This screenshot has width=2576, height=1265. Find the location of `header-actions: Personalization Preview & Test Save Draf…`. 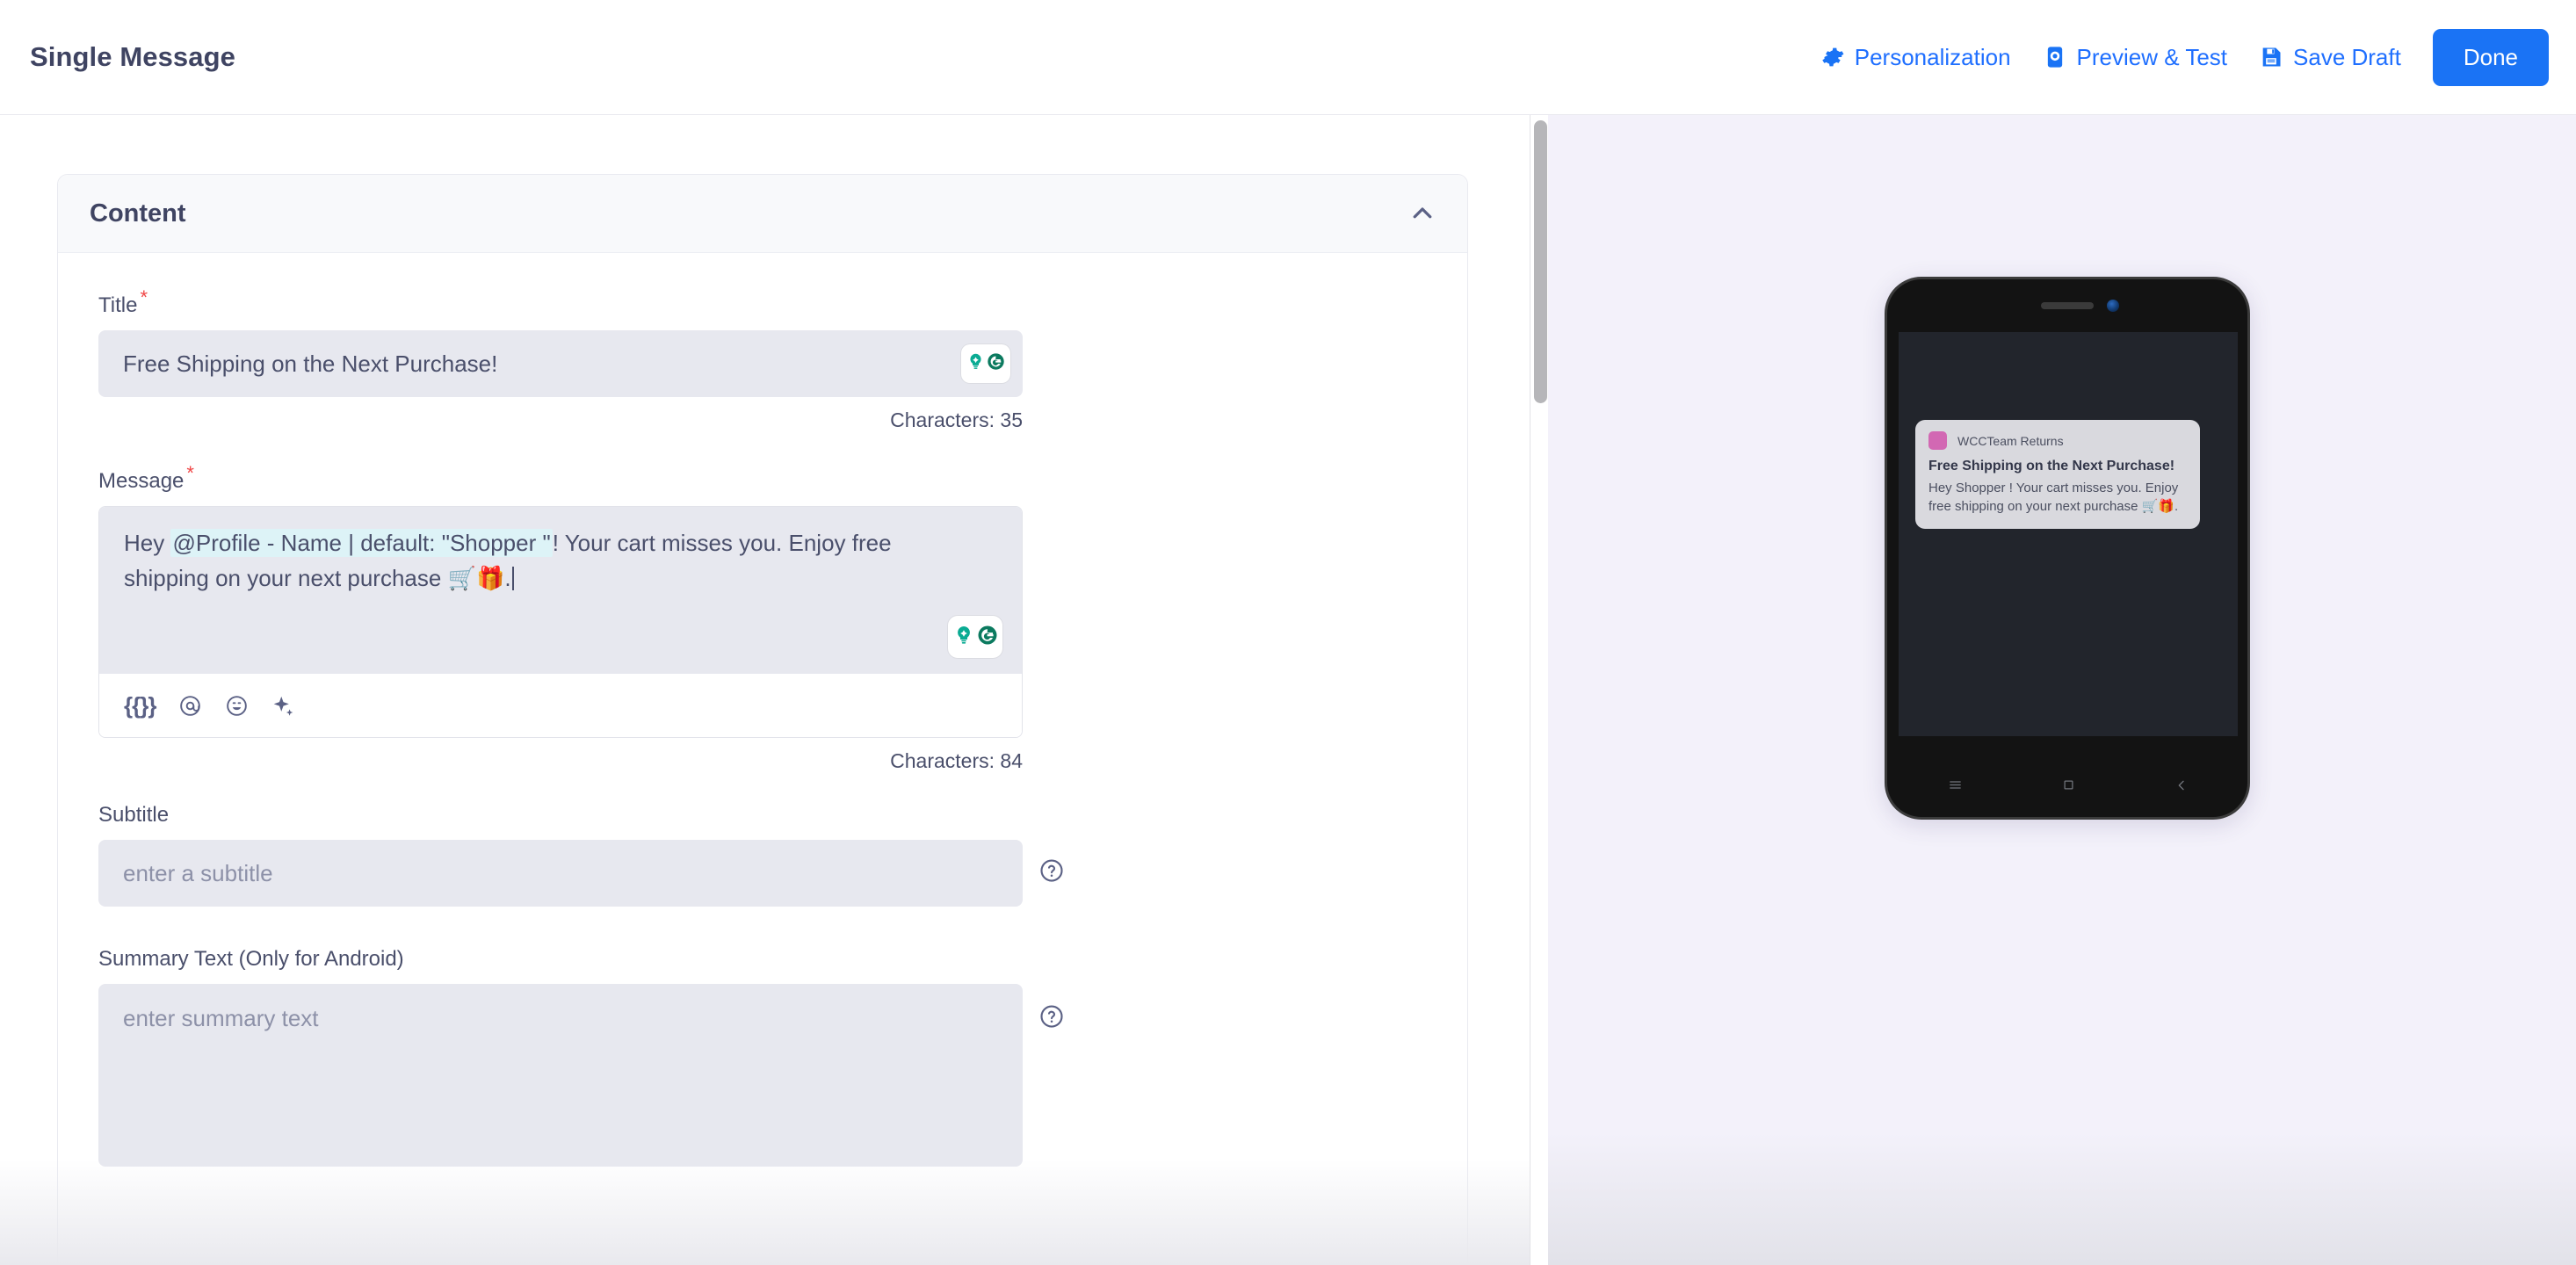

header-actions: Personalization Preview & Test Save Draf… is located at coordinates (2176, 57).